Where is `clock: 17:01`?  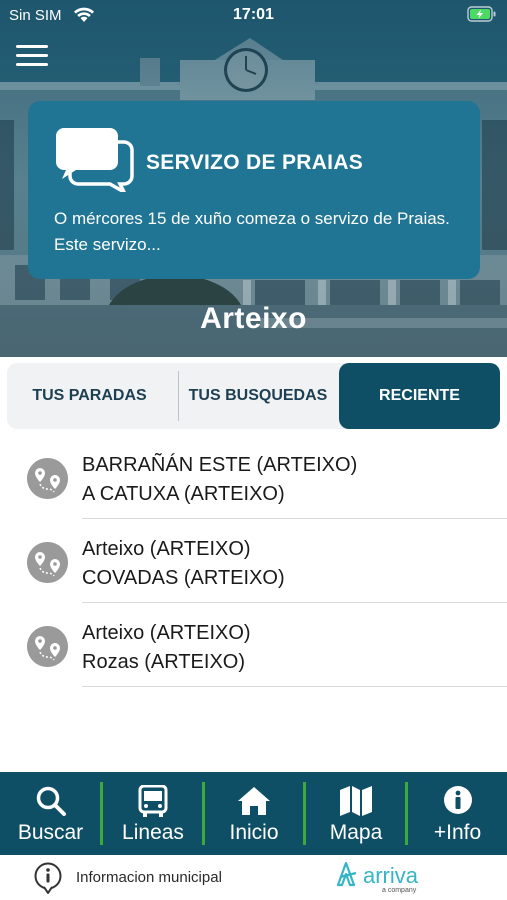
clock: 17:01 is located at coordinates (253, 14).